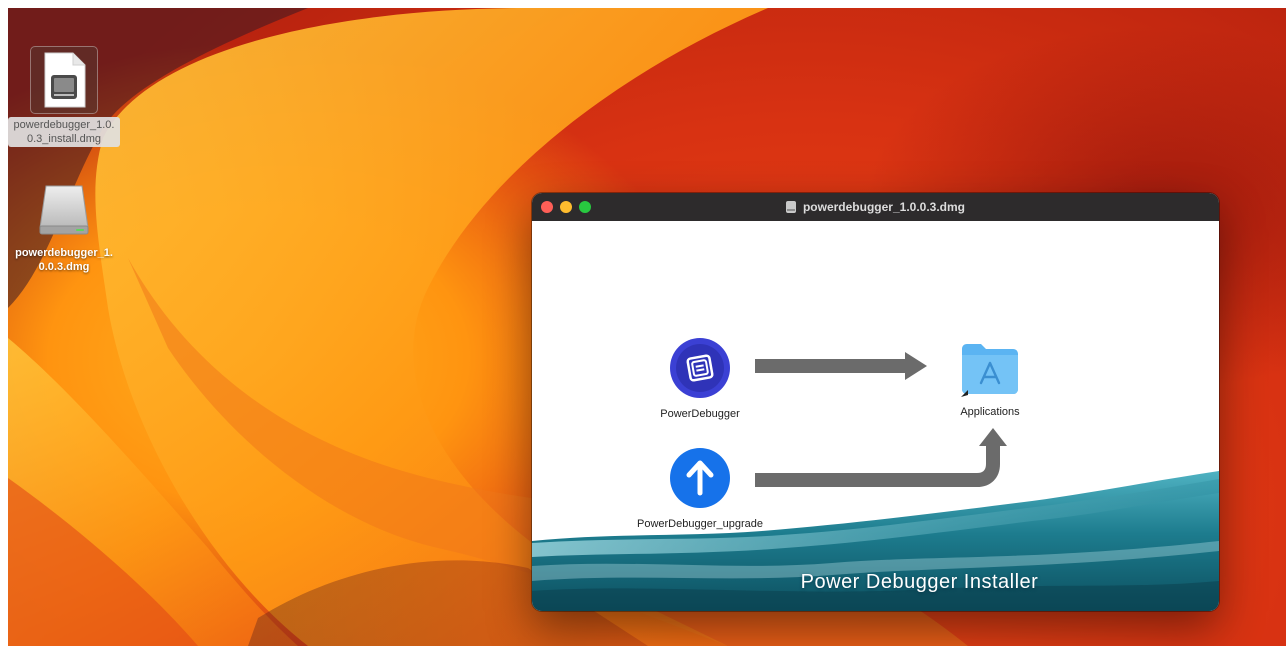 This screenshot has height=649, width=1288. Describe the element at coordinates (566, 207) in the screenshot. I see `minimize-window-button` at that location.